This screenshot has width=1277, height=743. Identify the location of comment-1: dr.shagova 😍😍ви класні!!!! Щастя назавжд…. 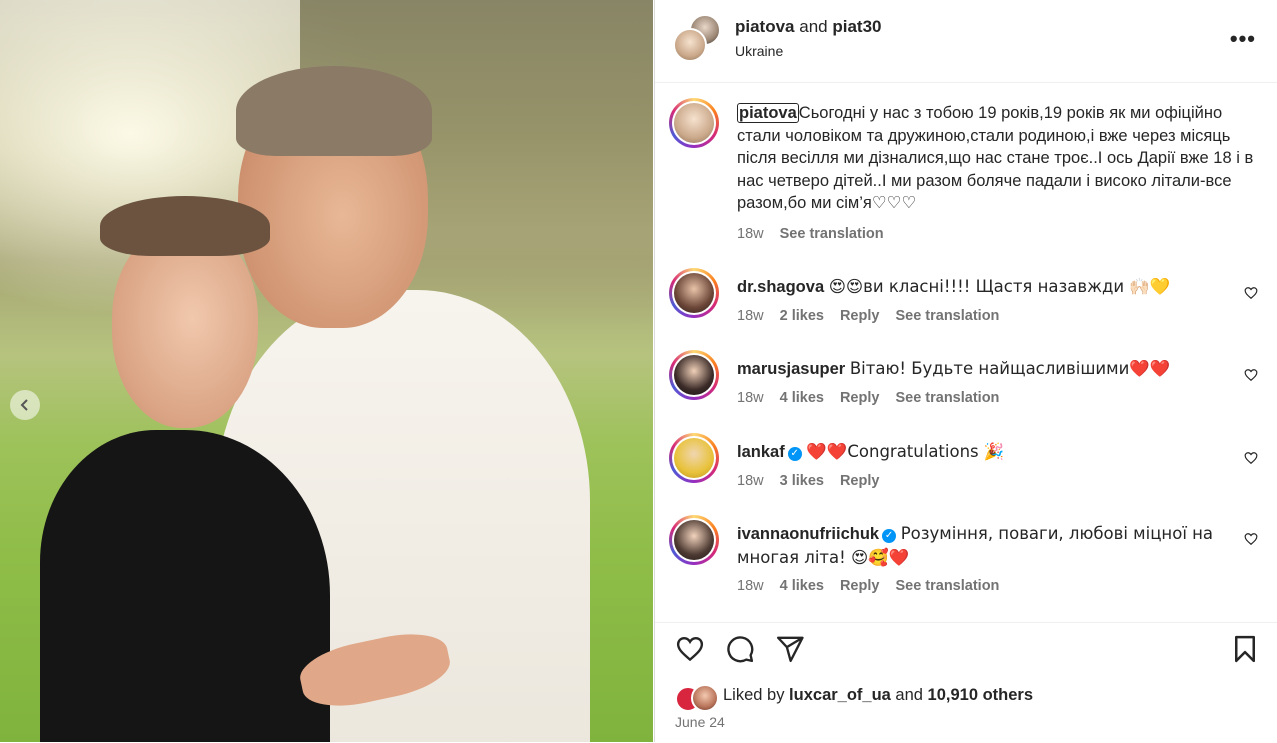
(977, 287).